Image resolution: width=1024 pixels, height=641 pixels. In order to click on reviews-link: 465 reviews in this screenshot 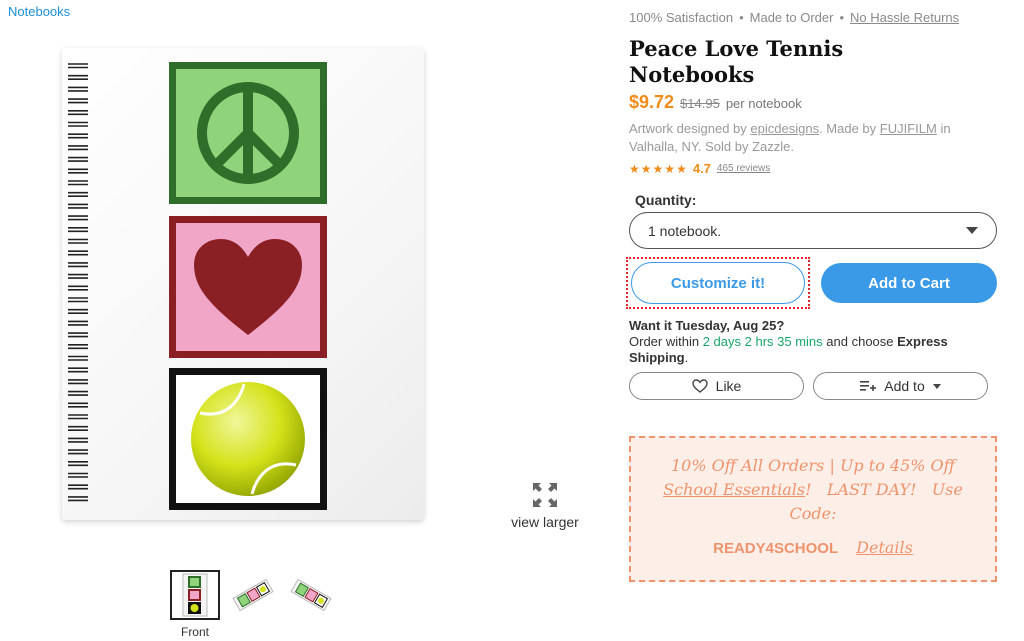, I will do `click(743, 168)`.